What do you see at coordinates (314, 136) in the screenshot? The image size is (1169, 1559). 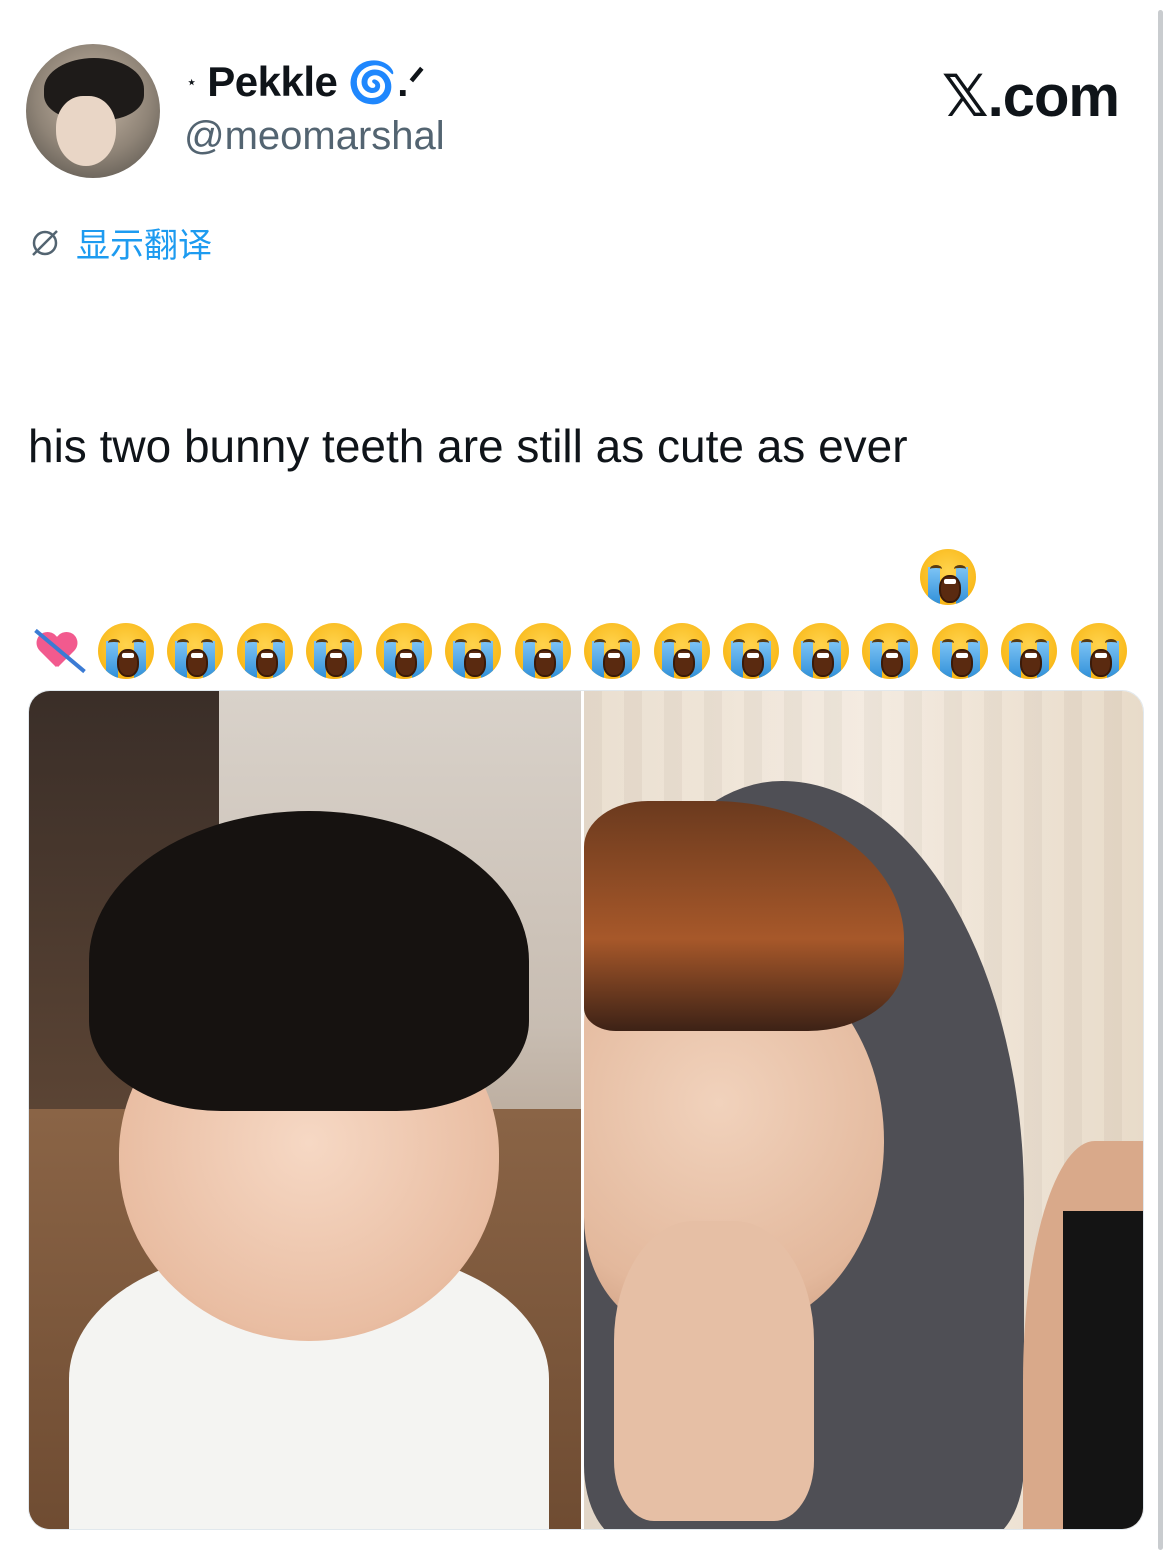 I see `user-handle: @meomarshal` at bounding box center [314, 136].